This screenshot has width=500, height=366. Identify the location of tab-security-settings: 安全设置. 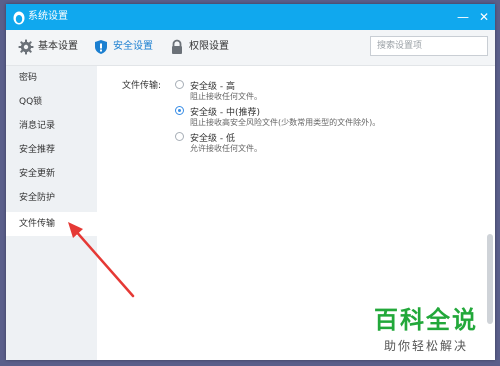
(126, 47).